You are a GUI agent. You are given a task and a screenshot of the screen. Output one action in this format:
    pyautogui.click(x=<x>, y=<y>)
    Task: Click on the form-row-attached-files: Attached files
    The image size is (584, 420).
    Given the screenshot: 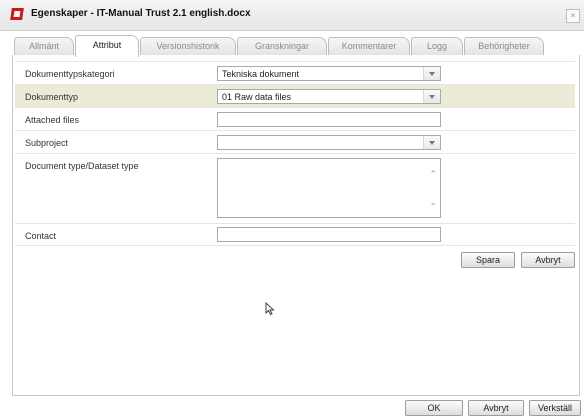 What is the action you would take?
    pyautogui.click(x=295, y=119)
    